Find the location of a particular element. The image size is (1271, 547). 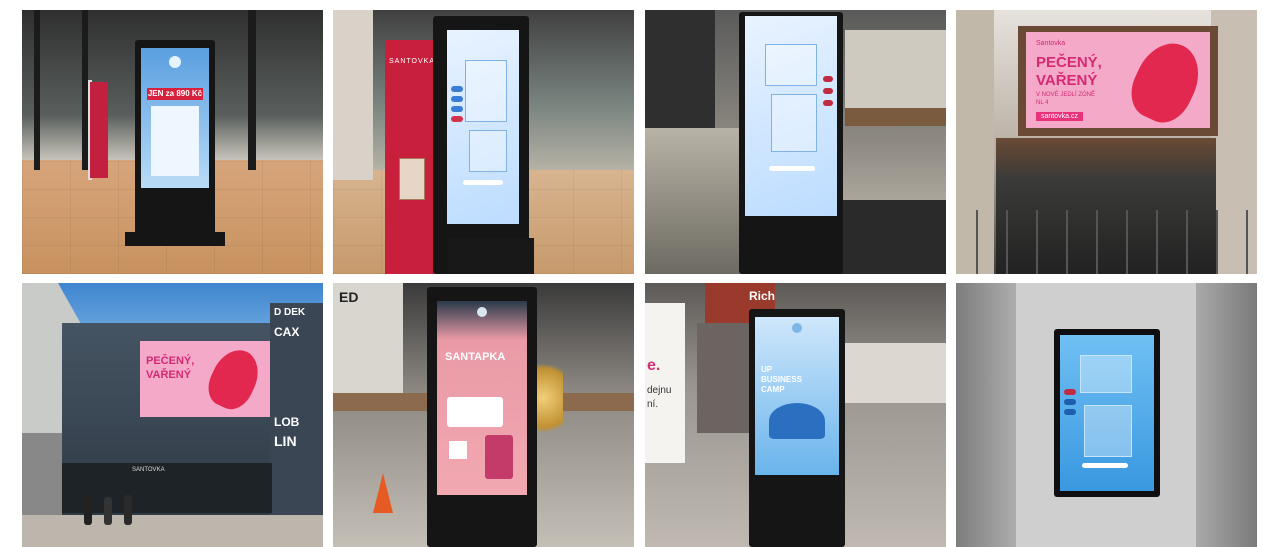

kiosk-screen: JEN za 890 Kč is located at coordinates (175, 118).